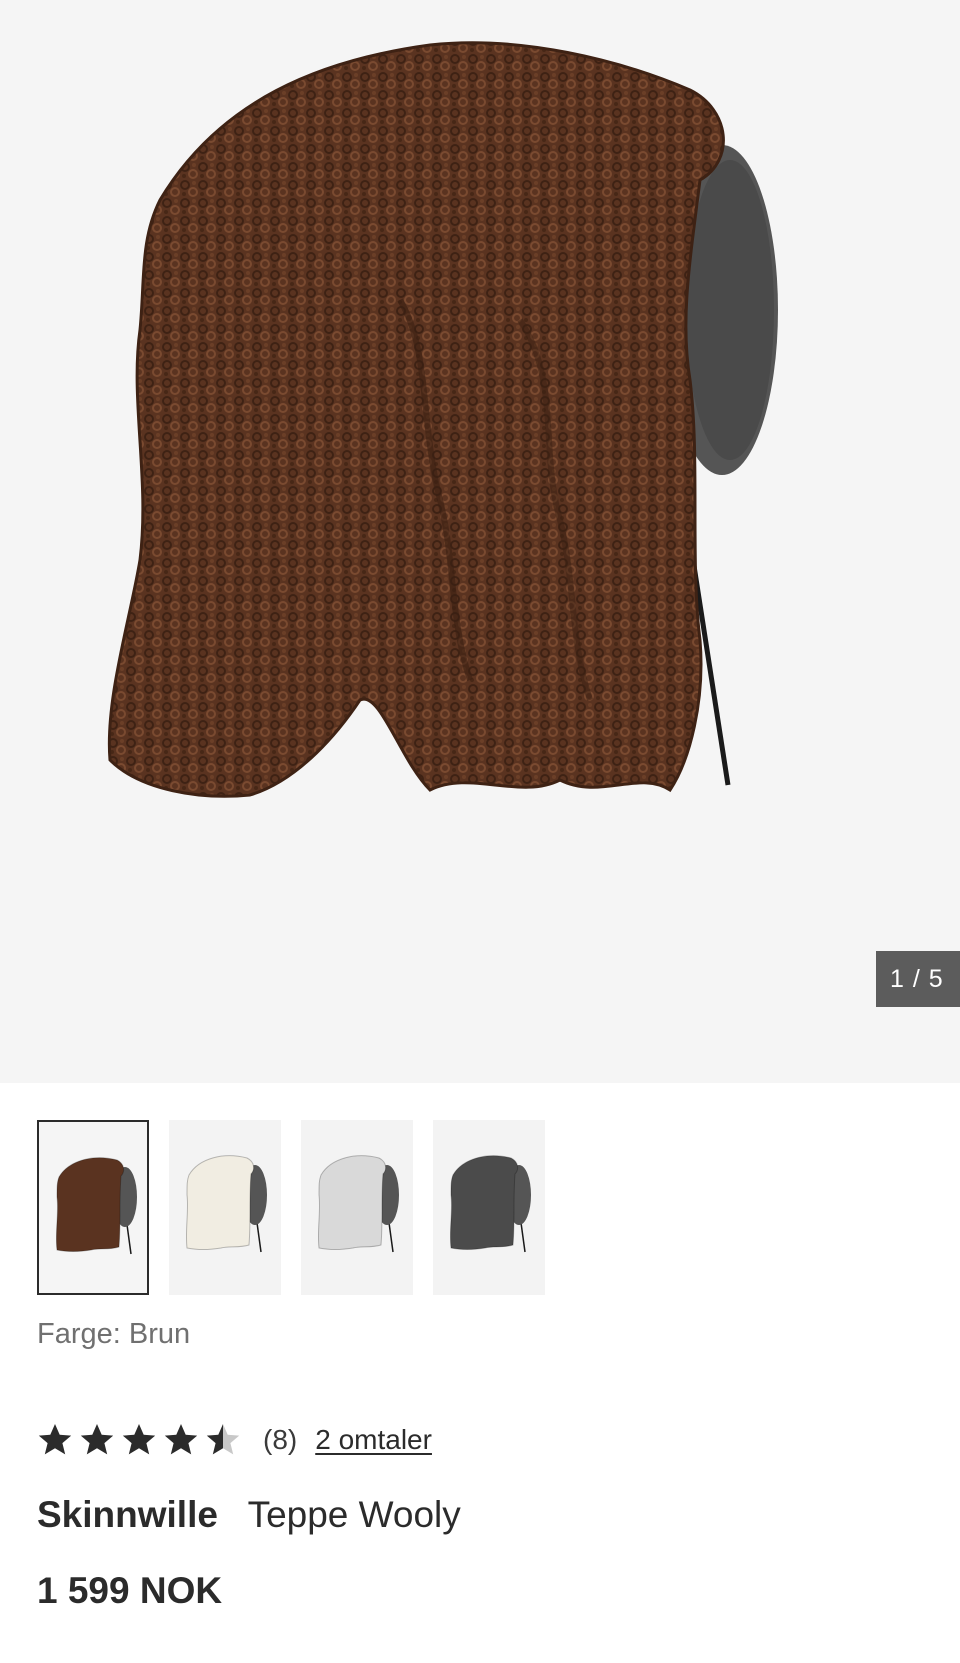 Image resolution: width=960 pixels, height=1663 pixels. What do you see at coordinates (223, 1439) in the screenshot?
I see `star-half-icon` at bounding box center [223, 1439].